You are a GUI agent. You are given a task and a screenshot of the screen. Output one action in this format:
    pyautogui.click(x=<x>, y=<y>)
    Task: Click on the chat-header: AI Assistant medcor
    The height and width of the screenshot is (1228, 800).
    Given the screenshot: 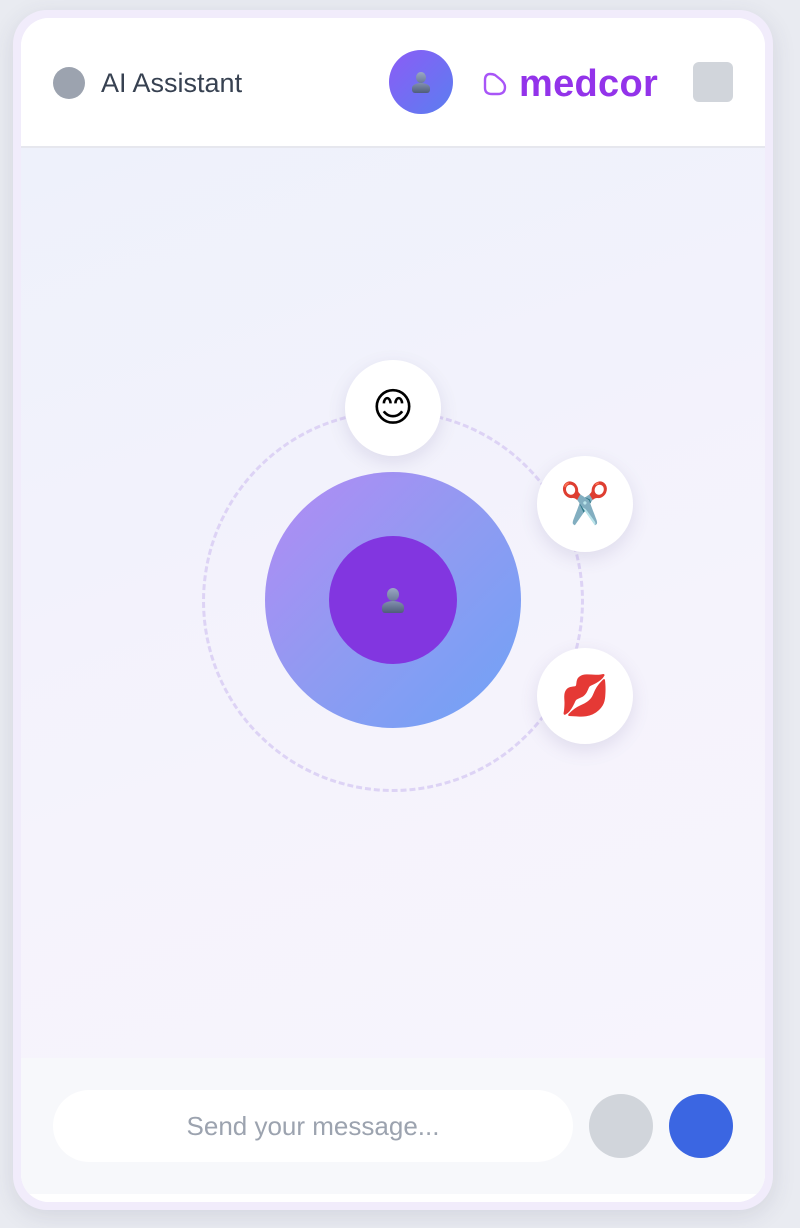 What is the action you would take?
    pyautogui.click(x=393, y=83)
    